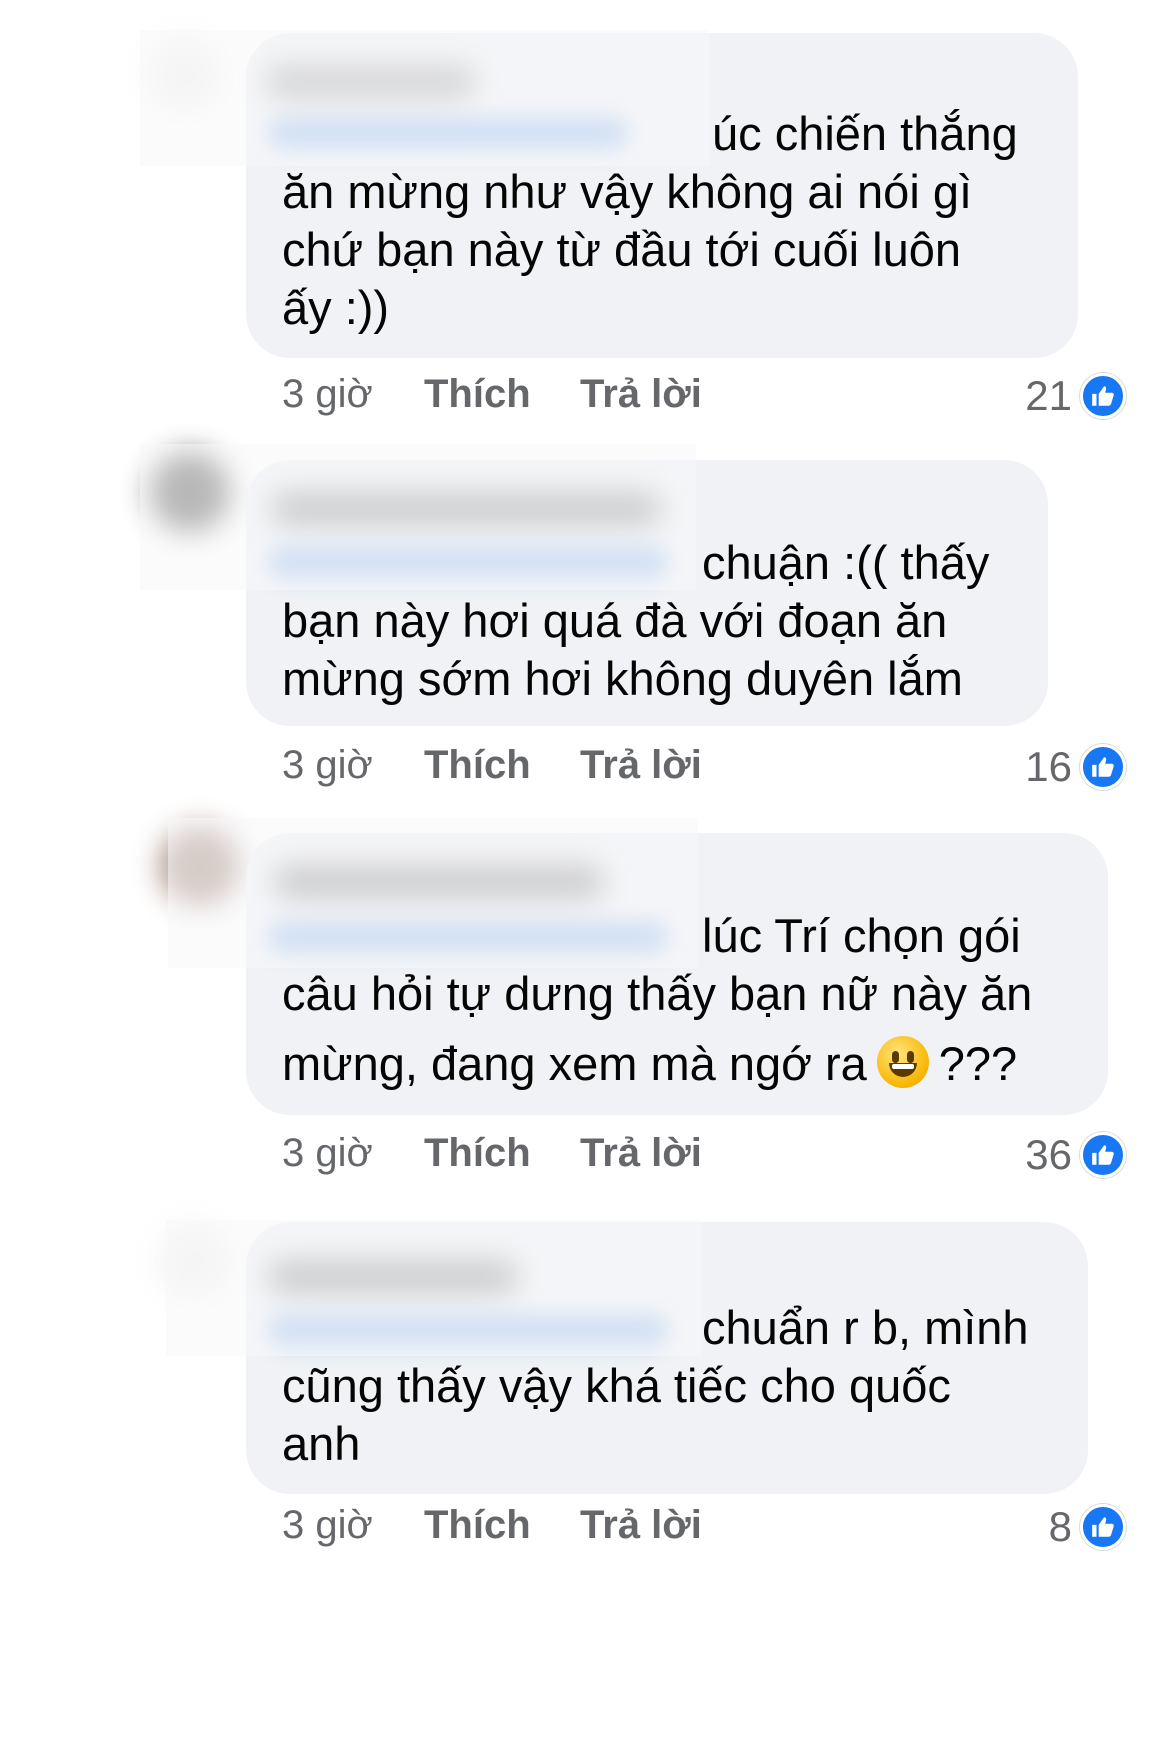  What do you see at coordinates (865, 133) in the screenshot?
I see `comment-text-line: úc chiến thắng` at bounding box center [865, 133].